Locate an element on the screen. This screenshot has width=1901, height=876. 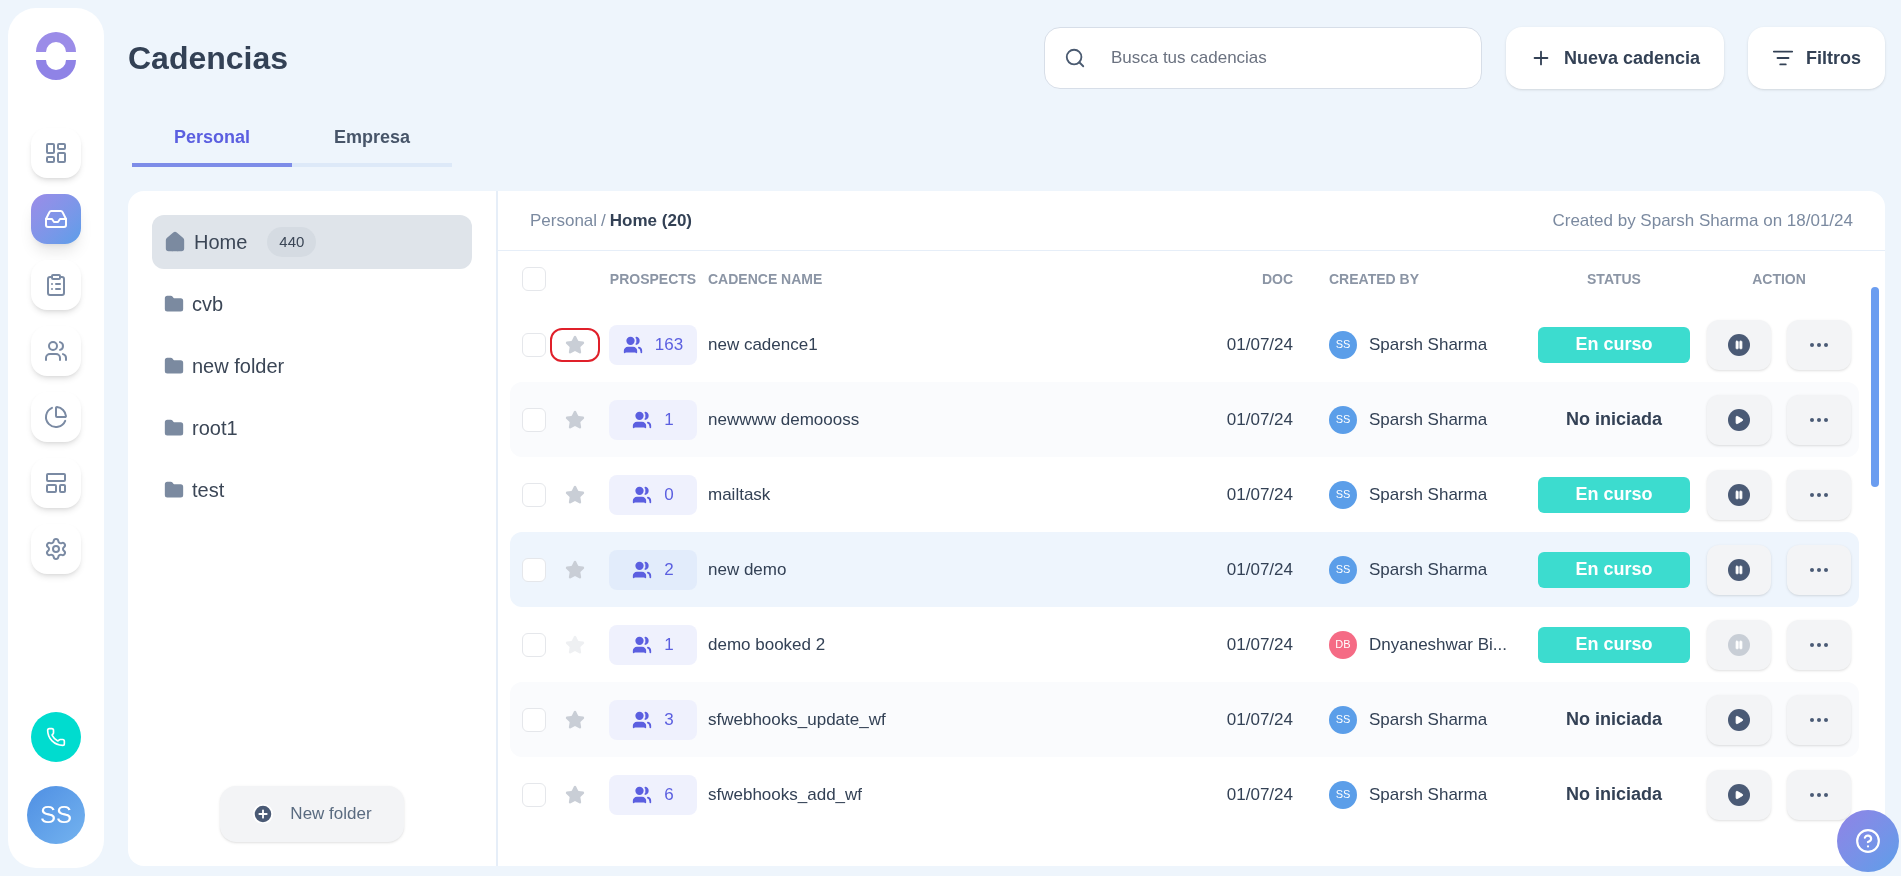
new-cadence-button: Nueva cadencia is located at coordinates (1614, 58).